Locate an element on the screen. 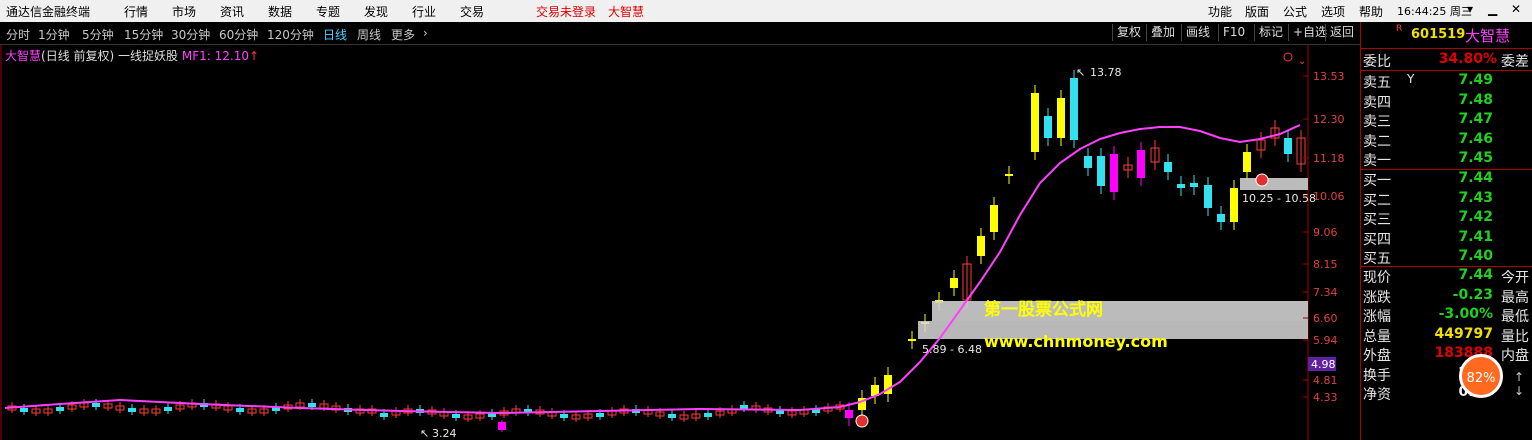  bid-row-value: 7.41 is located at coordinates (1475, 236).